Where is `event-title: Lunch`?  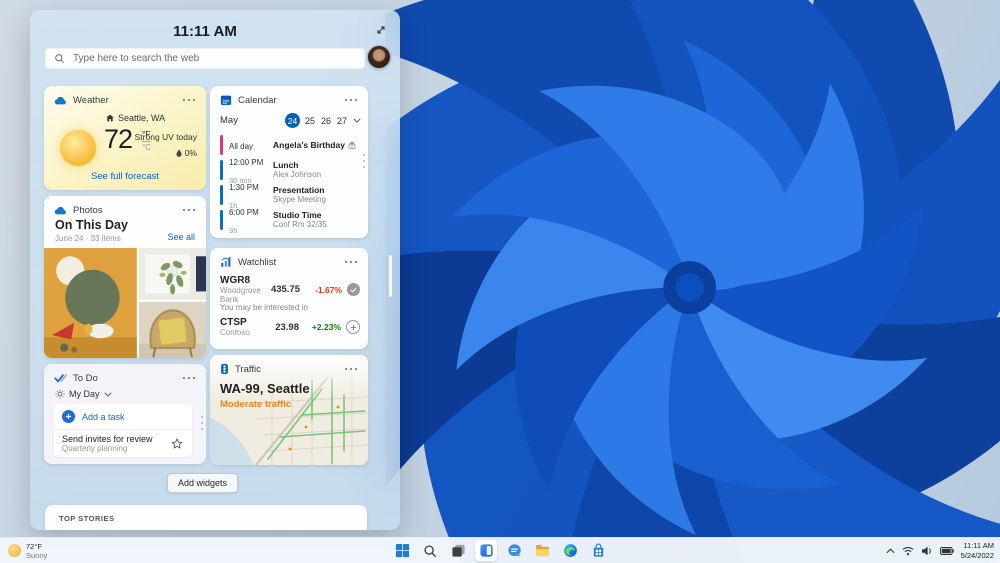
event-title: Lunch is located at coordinates (286, 165).